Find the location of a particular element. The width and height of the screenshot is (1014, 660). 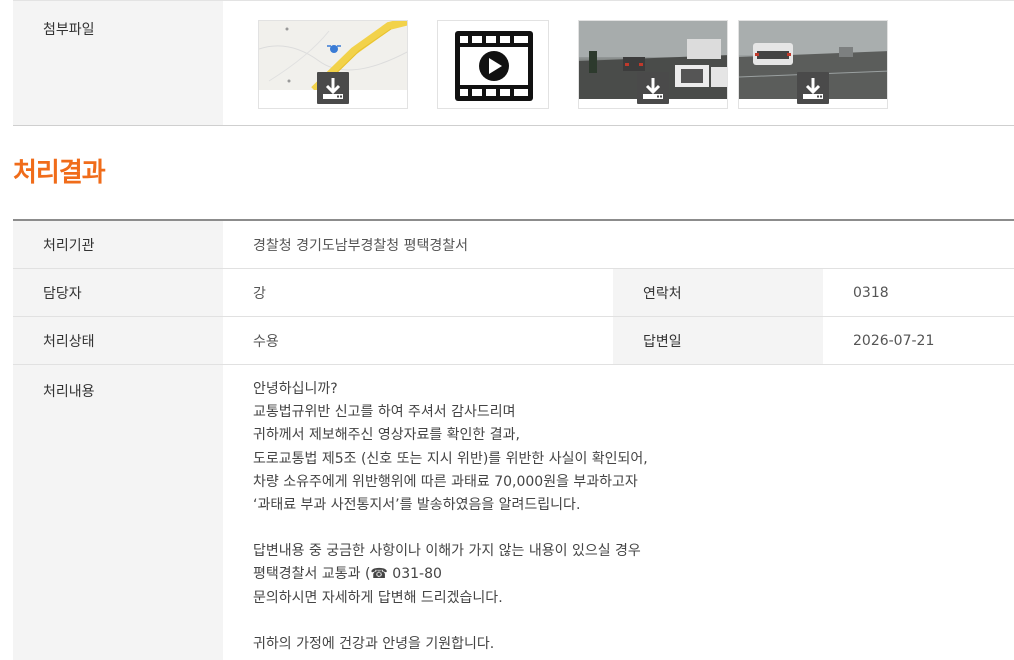

content-line: ‘과태료 부과 사전통지서’를 발송하였음을 알려드립니다. is located at coordinates (417, 505).